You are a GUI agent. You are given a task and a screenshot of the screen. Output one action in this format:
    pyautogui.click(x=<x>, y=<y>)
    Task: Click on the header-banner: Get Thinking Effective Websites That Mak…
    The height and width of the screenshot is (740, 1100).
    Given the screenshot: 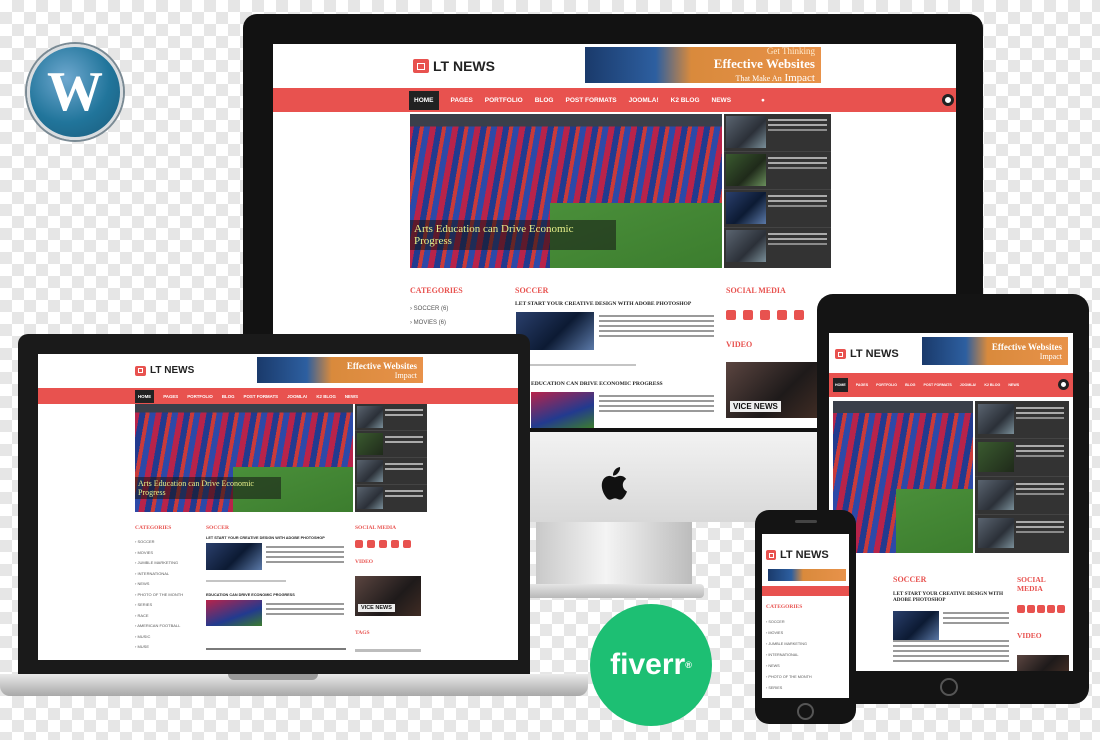 What is the action you would take?
    pyautogui.click(x=703, y=65)
    